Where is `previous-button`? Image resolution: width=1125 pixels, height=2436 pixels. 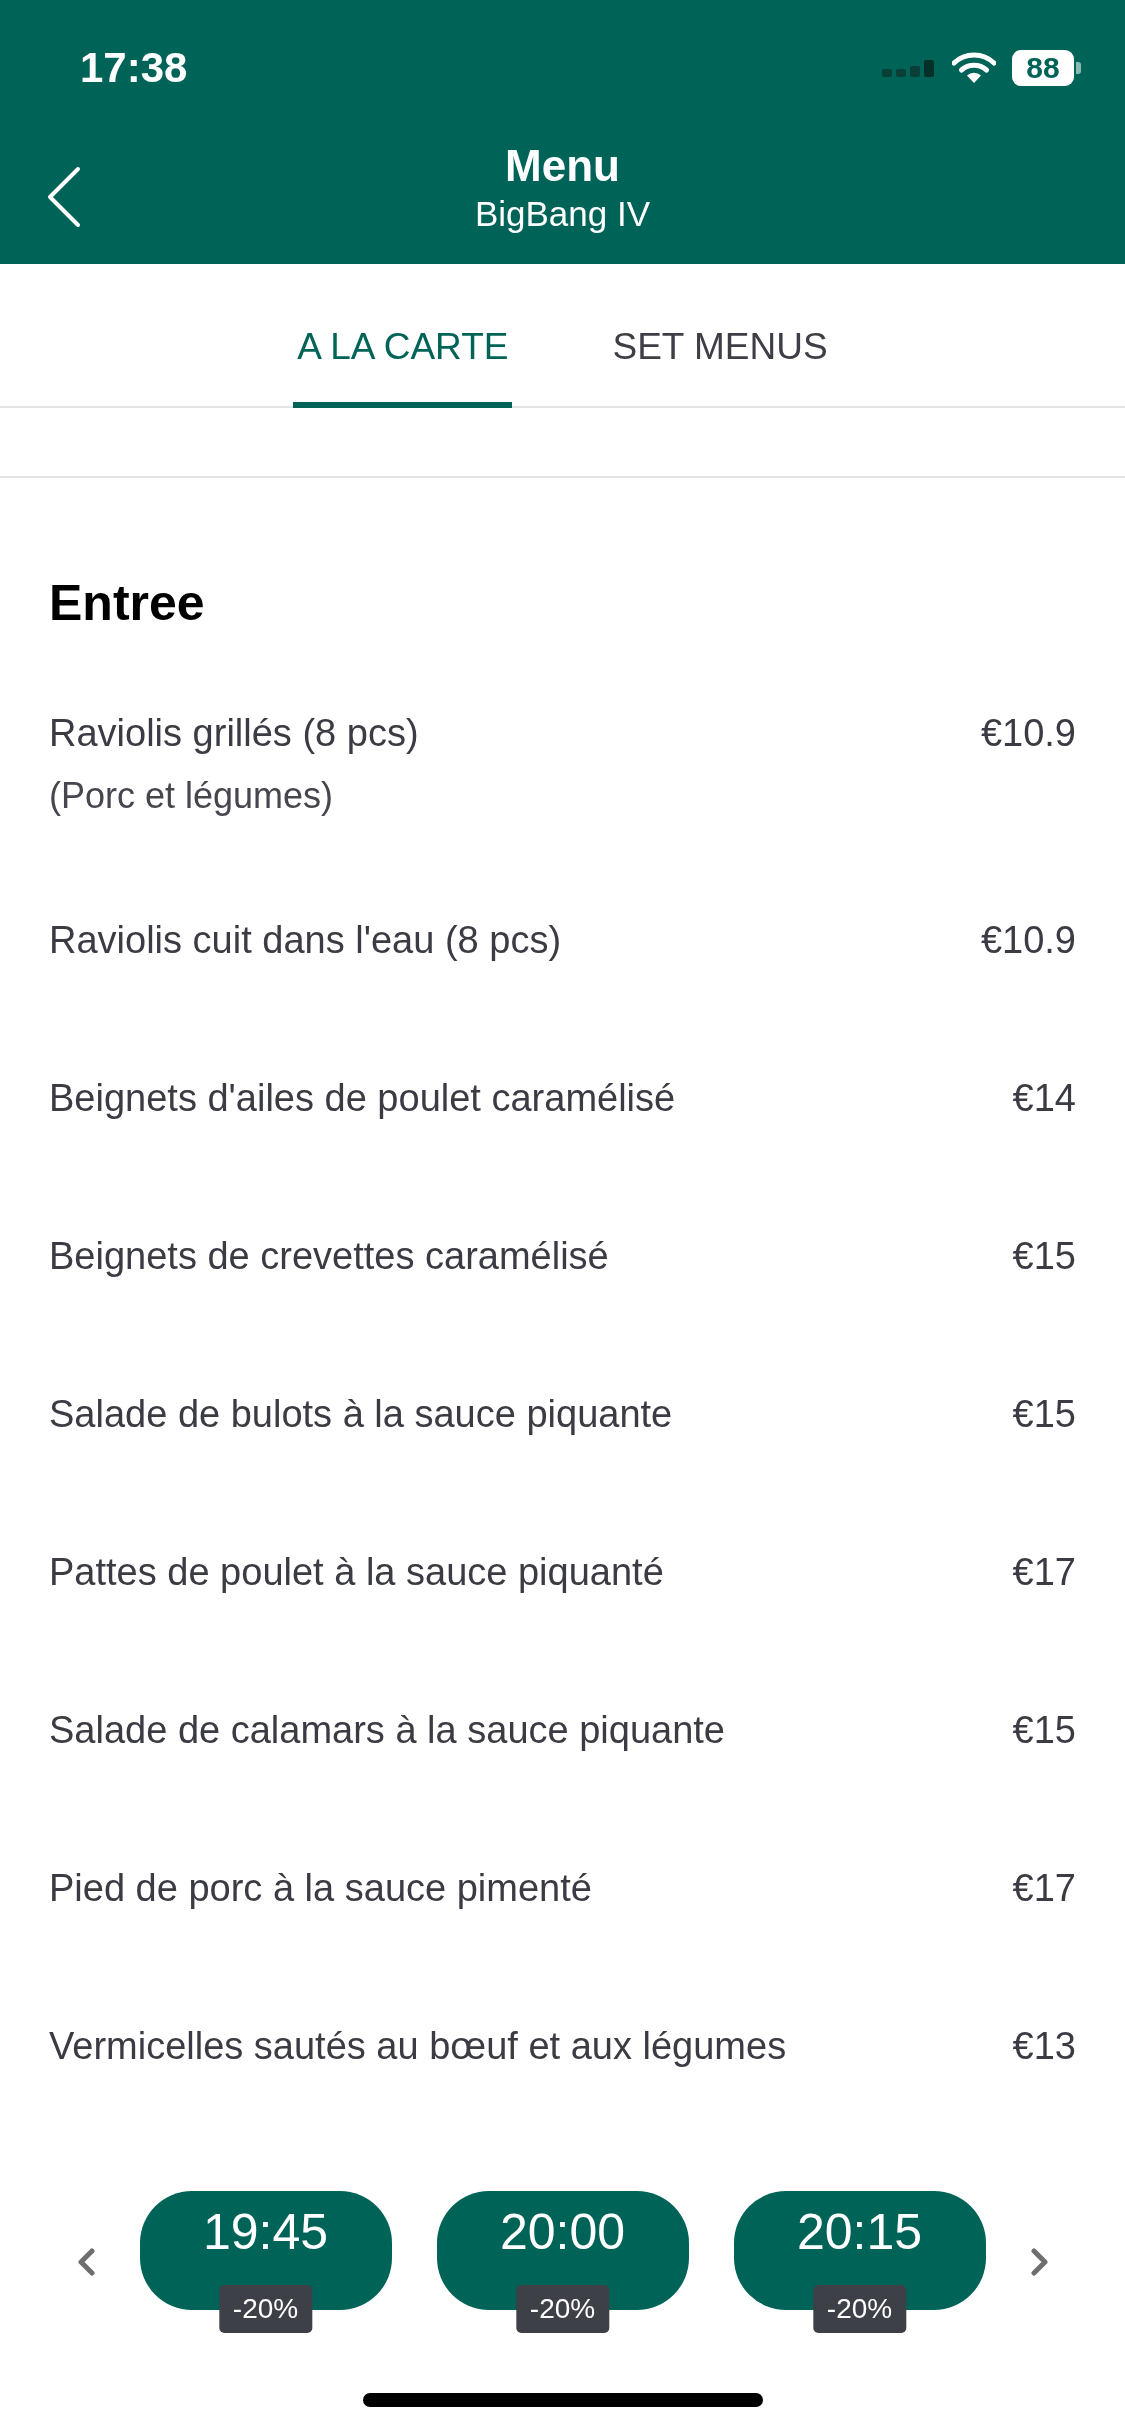
previous-button is located at coordinates (85, 2262).